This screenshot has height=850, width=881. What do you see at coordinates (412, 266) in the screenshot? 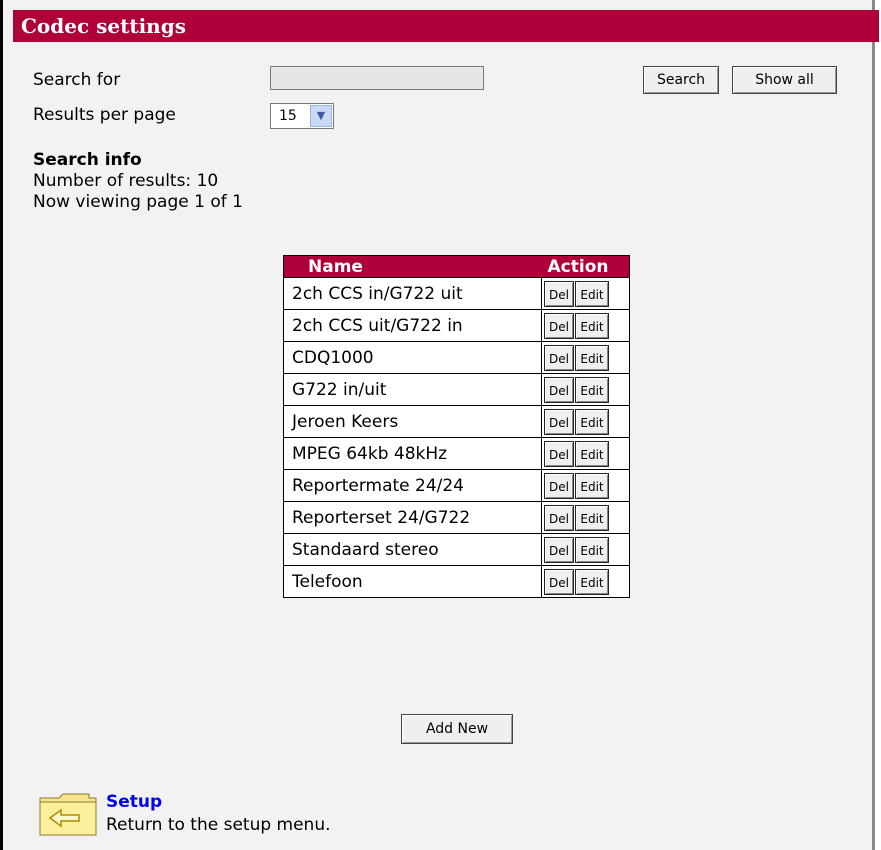
I see `column-header-name: Name` at bounding box center [412, 266].